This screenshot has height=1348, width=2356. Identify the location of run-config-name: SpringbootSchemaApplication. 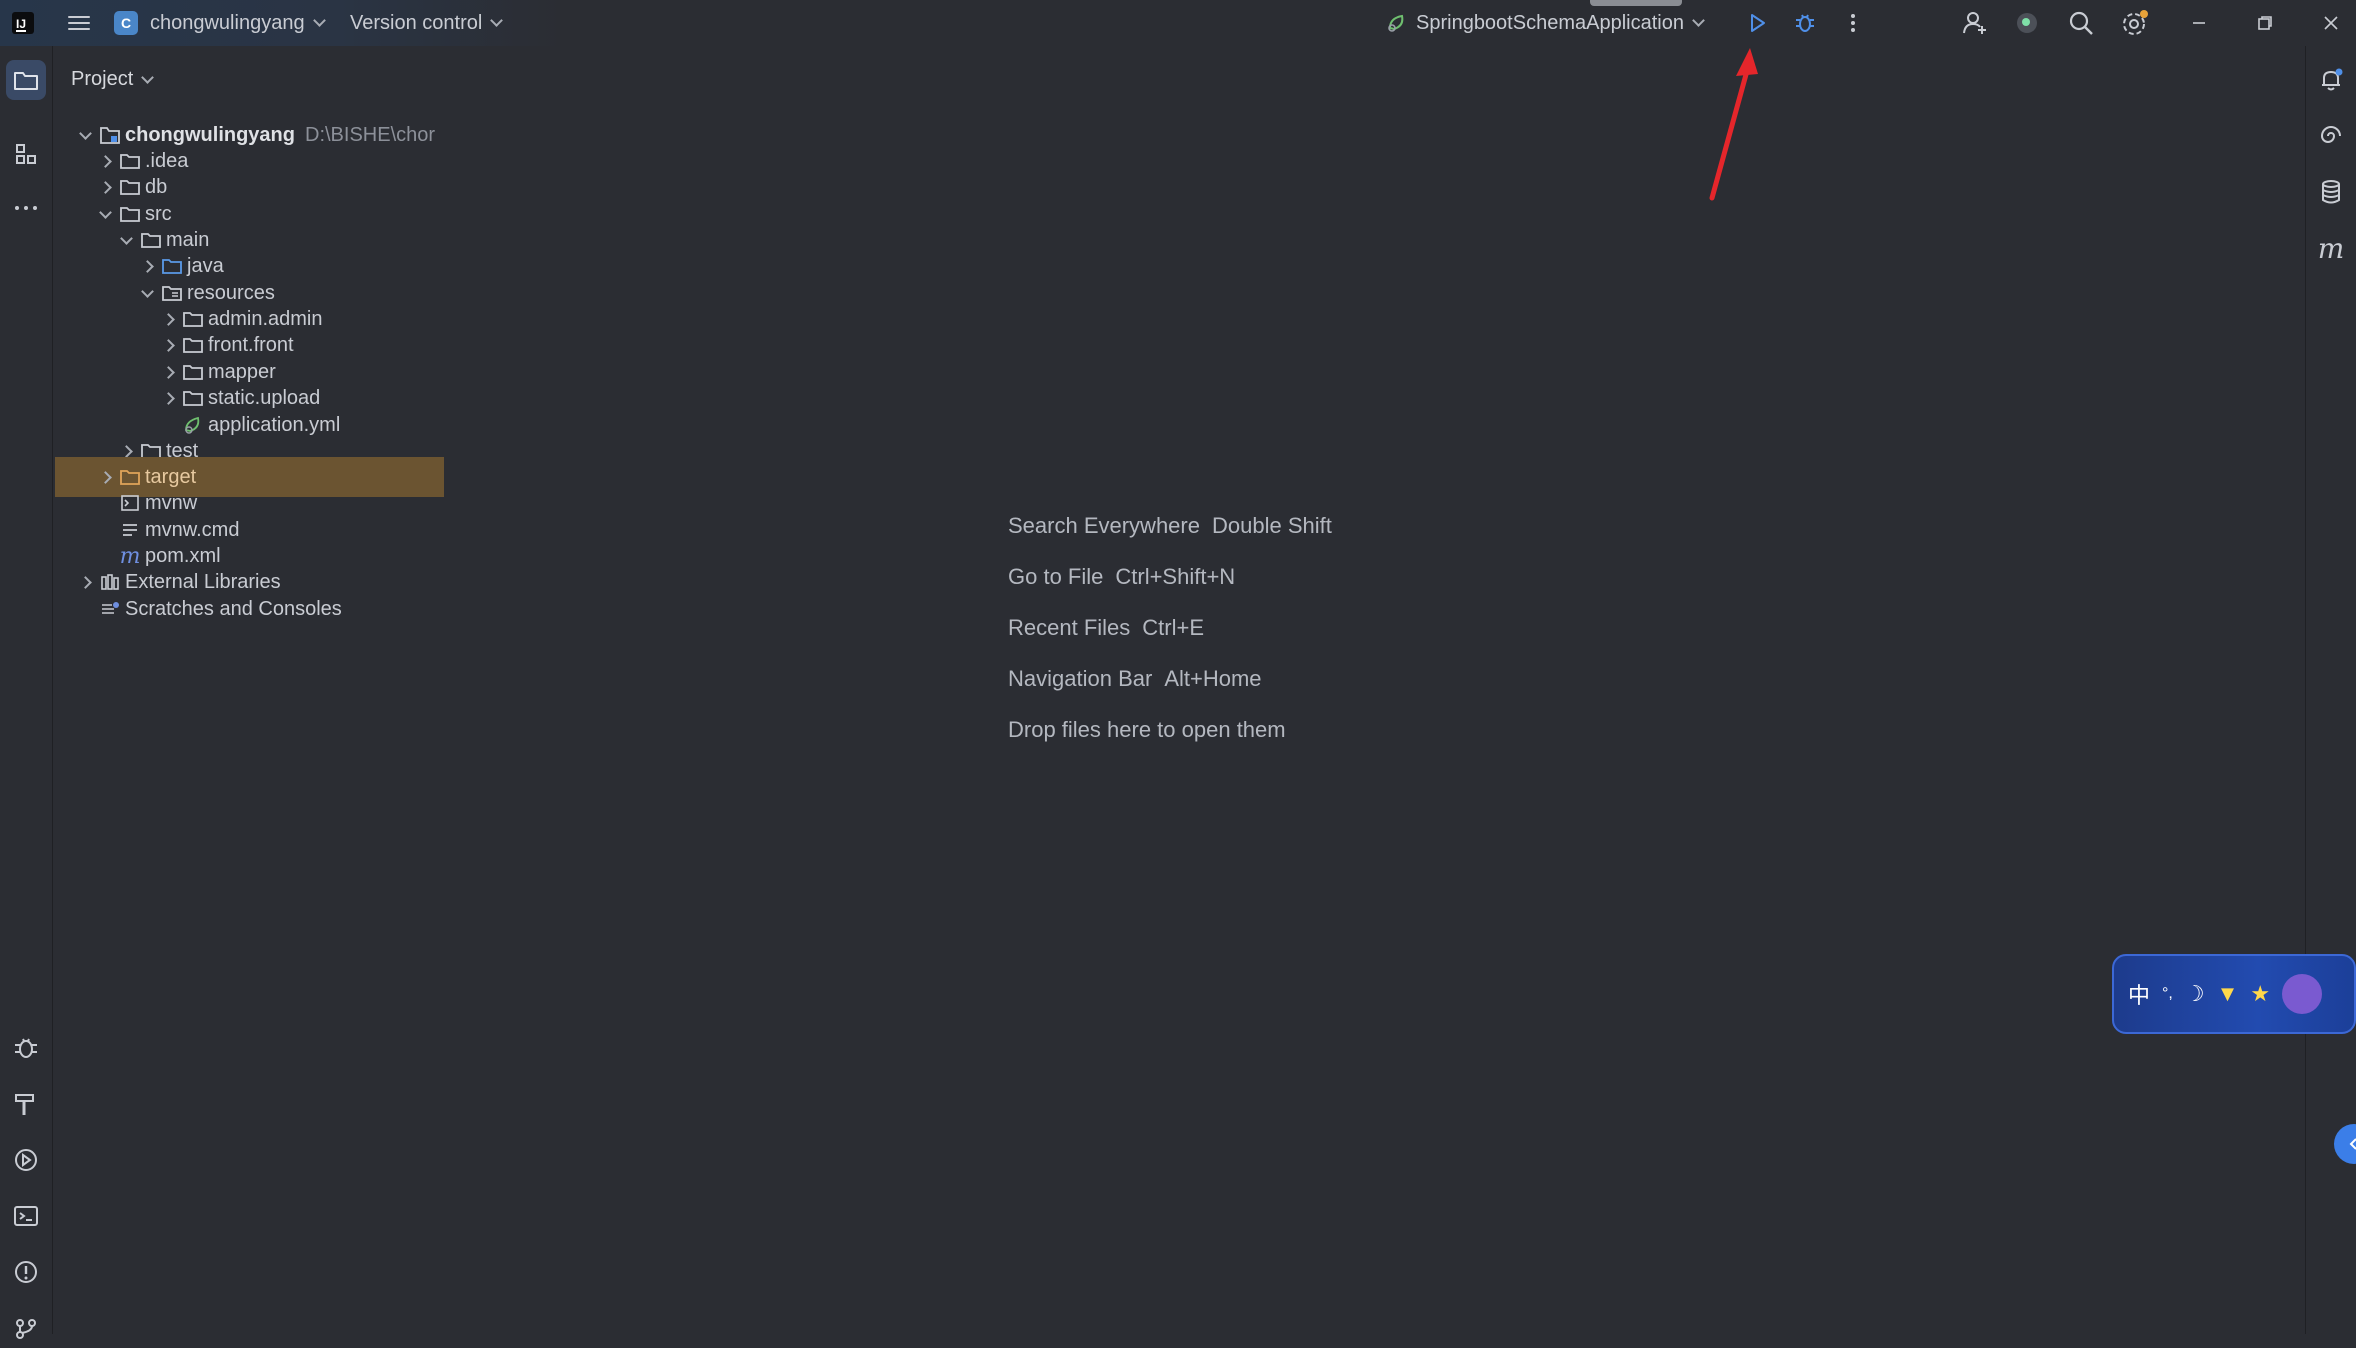
(1550, 22).